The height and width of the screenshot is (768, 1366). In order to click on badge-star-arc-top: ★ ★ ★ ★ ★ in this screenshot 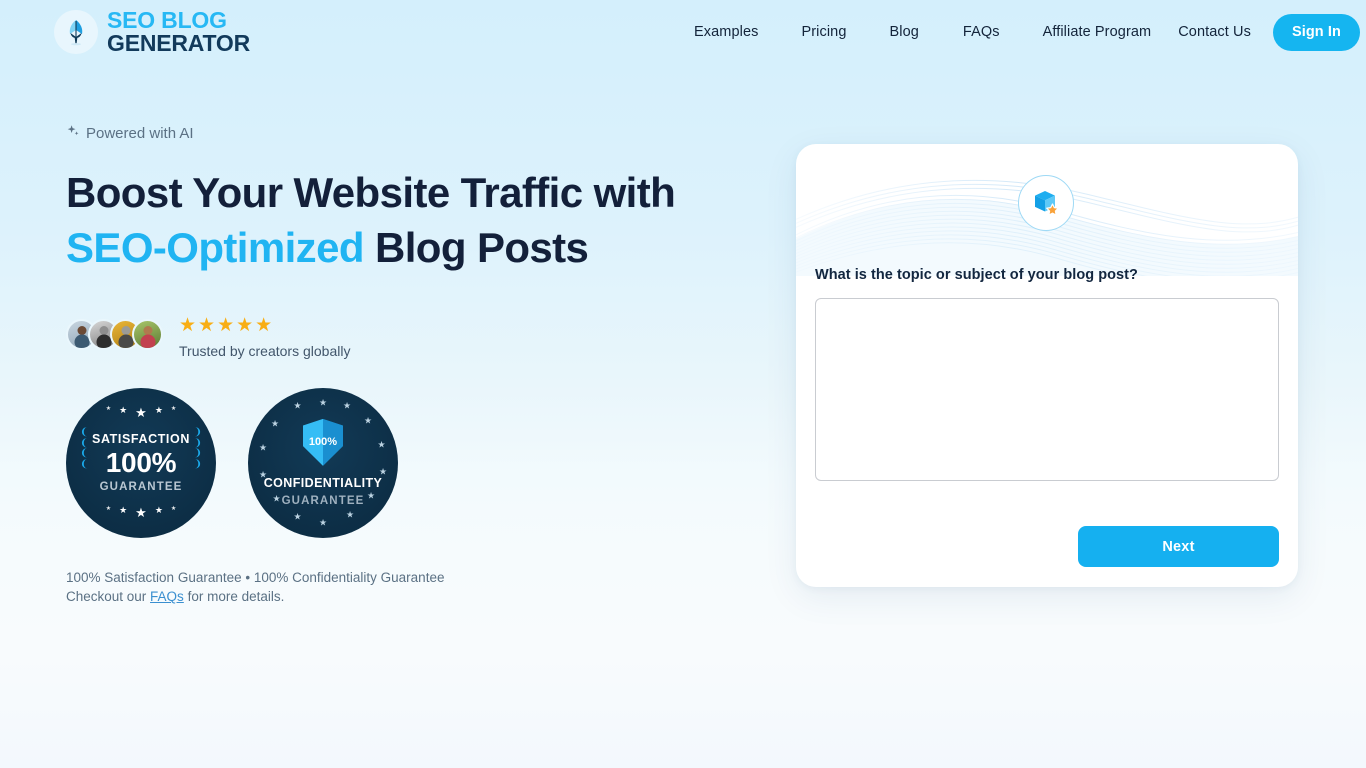, I will do `click(141, 412)`.